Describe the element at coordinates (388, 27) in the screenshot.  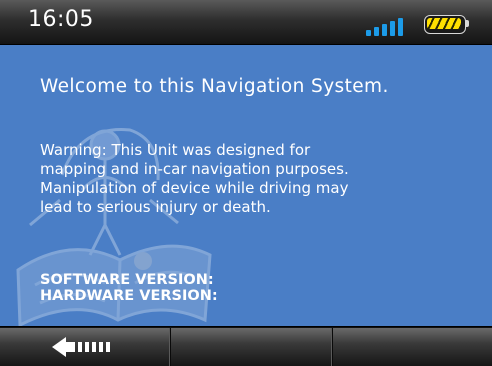
I see `signal-strength-icon` at that location.